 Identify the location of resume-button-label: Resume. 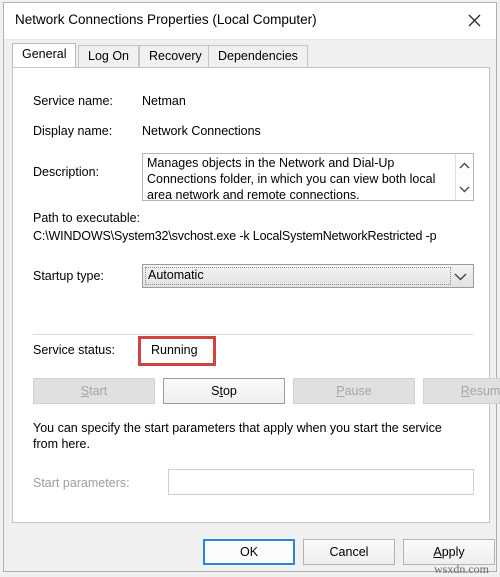
(480, 391).